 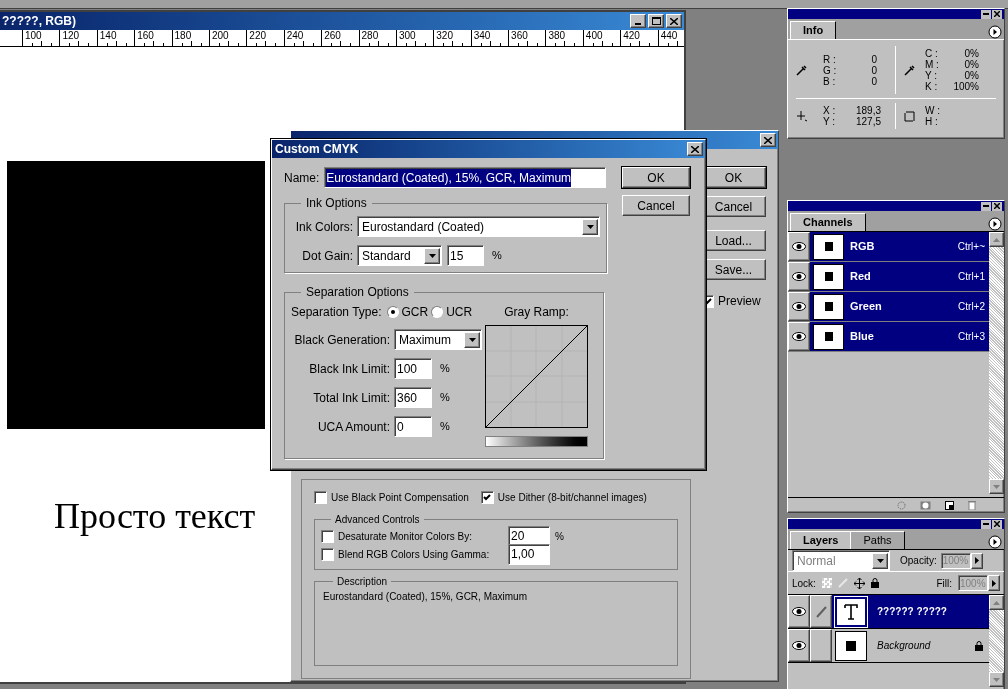 I want to click on palette-tab: Layers, so click(x=821, y=540).